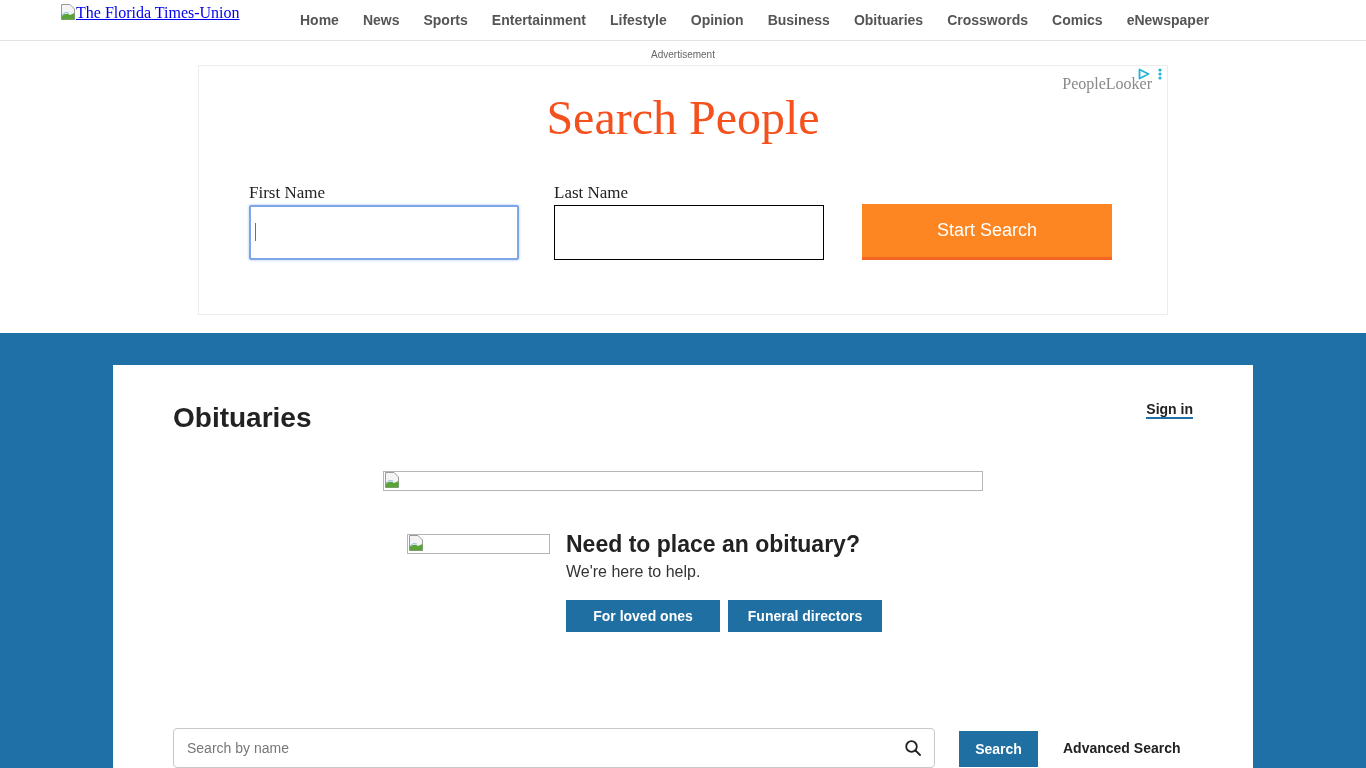 The width and height of the screenshot is (1366, 768). Describe the element at coordinates (888, 20) in the screenshot. I see `nav-link: Obituaries` at that location.